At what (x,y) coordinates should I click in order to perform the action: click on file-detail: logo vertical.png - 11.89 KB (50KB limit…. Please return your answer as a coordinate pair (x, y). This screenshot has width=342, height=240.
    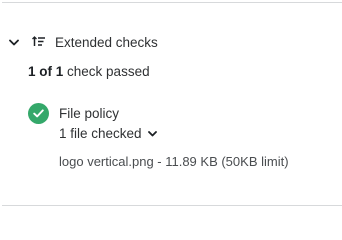
    Looking at the image, I should click on (174, 161).